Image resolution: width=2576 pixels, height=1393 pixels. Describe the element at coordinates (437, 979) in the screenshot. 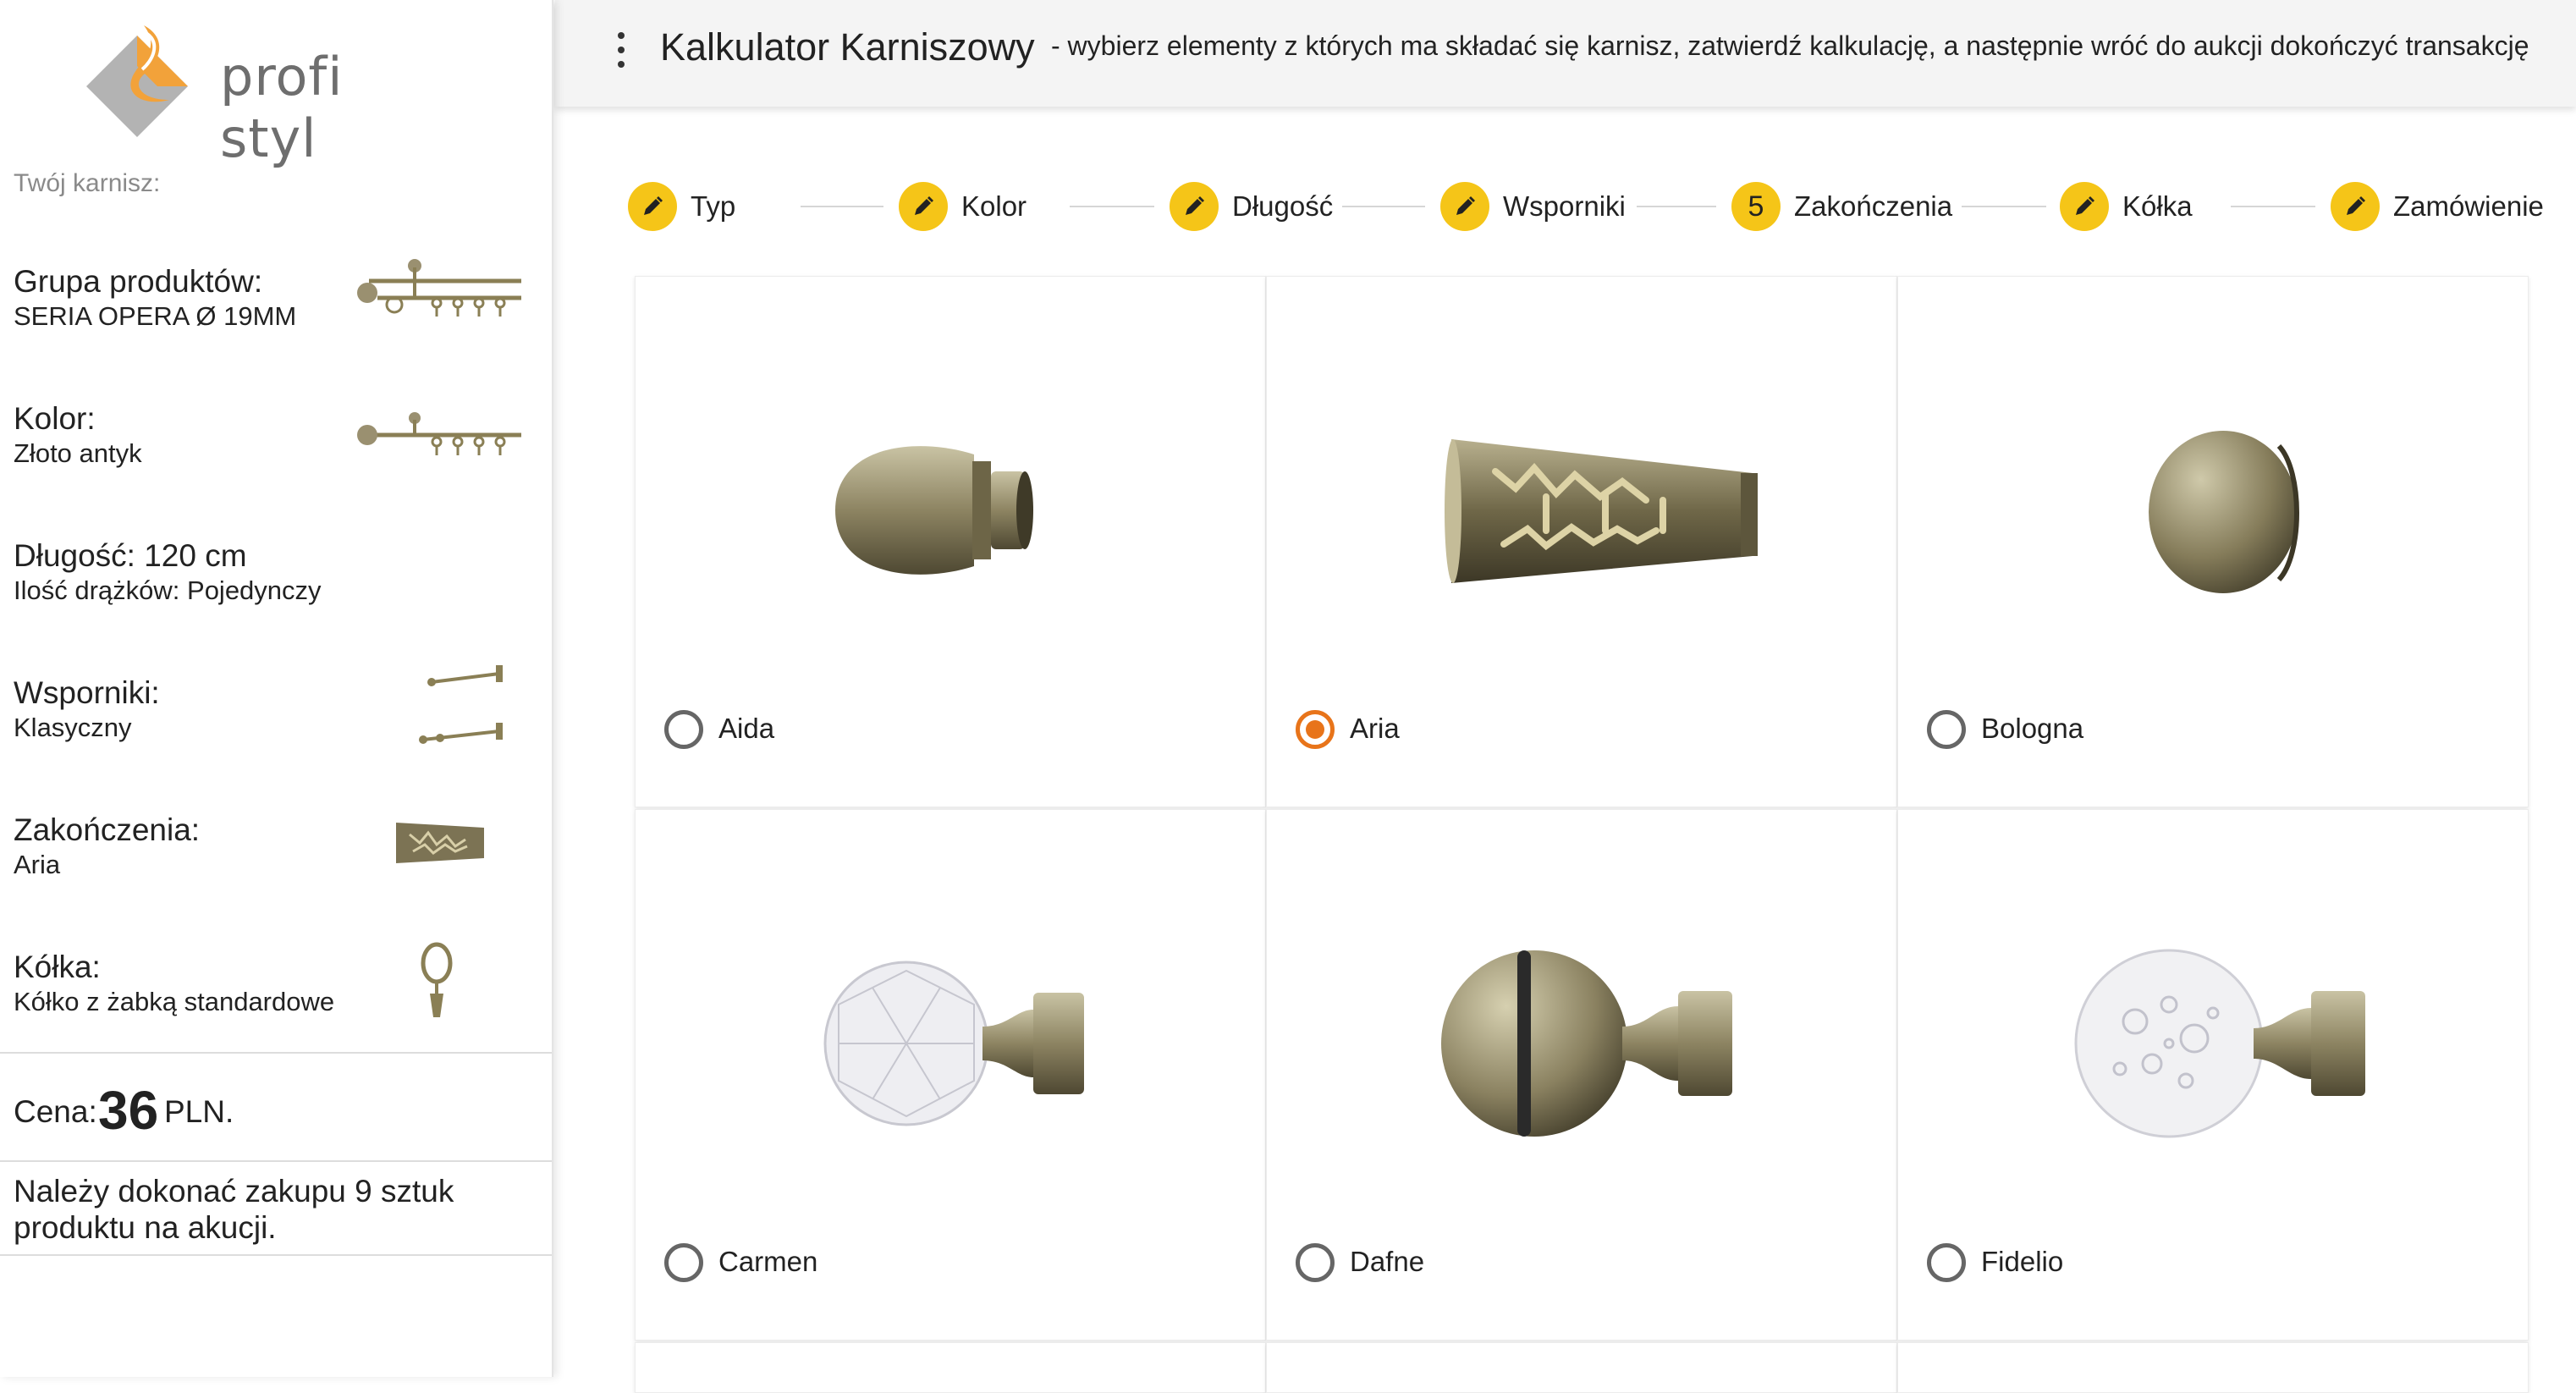

I see `ring-thumbnail-icon` at that location.